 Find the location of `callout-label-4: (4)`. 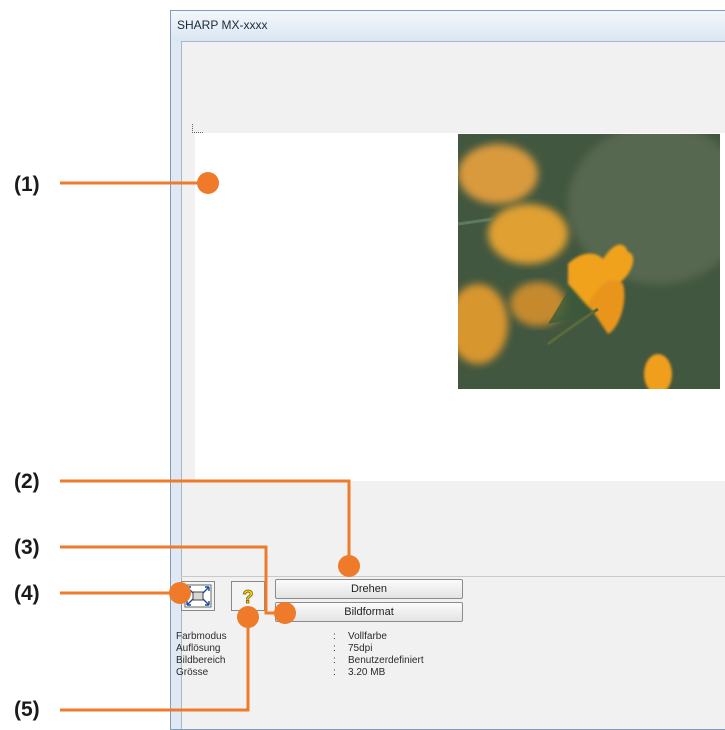

callout-label-4: (4) is located at coordinates (27, 593).